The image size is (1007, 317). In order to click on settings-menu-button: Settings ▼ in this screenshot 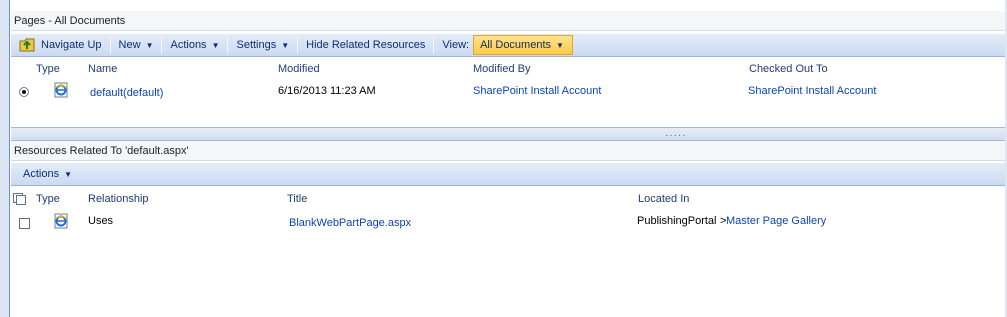, I will do `click(262, 45)`.